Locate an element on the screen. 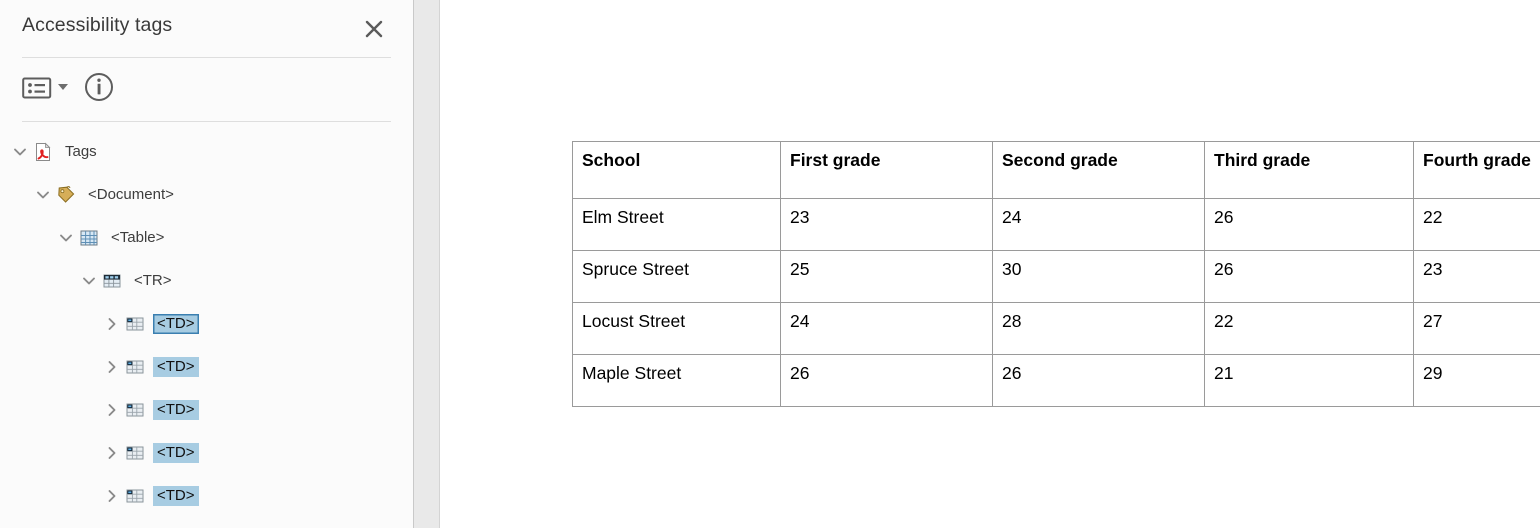  table-header-cell: First grade is located at coordinates (886, 170).